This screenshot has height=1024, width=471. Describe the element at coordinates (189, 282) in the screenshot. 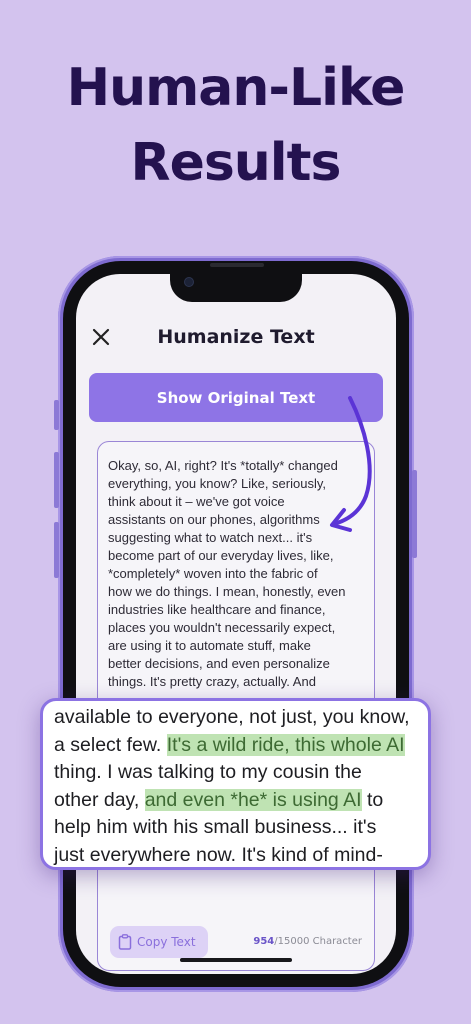

I see `front-camera` at that location.